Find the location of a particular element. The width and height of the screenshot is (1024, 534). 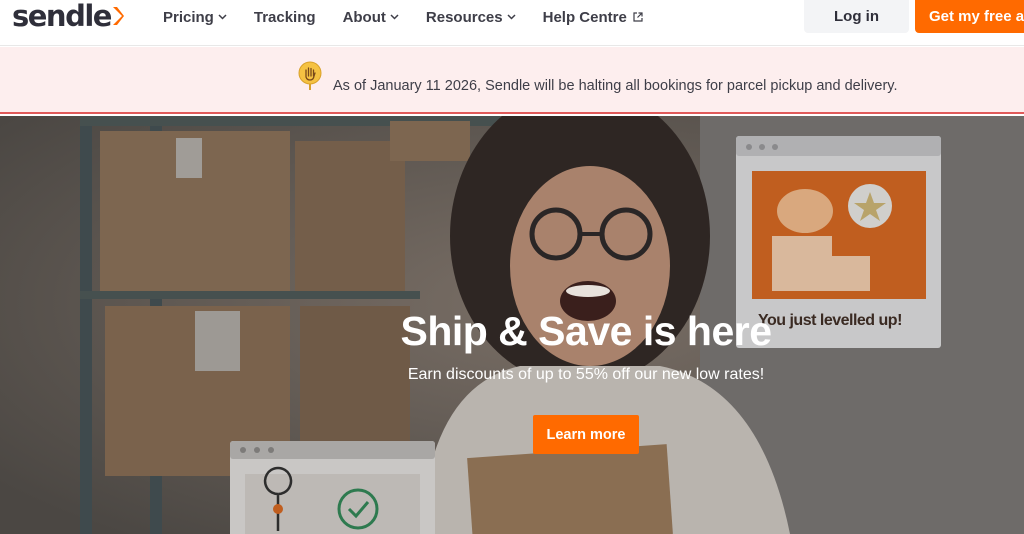

learn-more-button: Learn more is located at coordinates (586, 434).